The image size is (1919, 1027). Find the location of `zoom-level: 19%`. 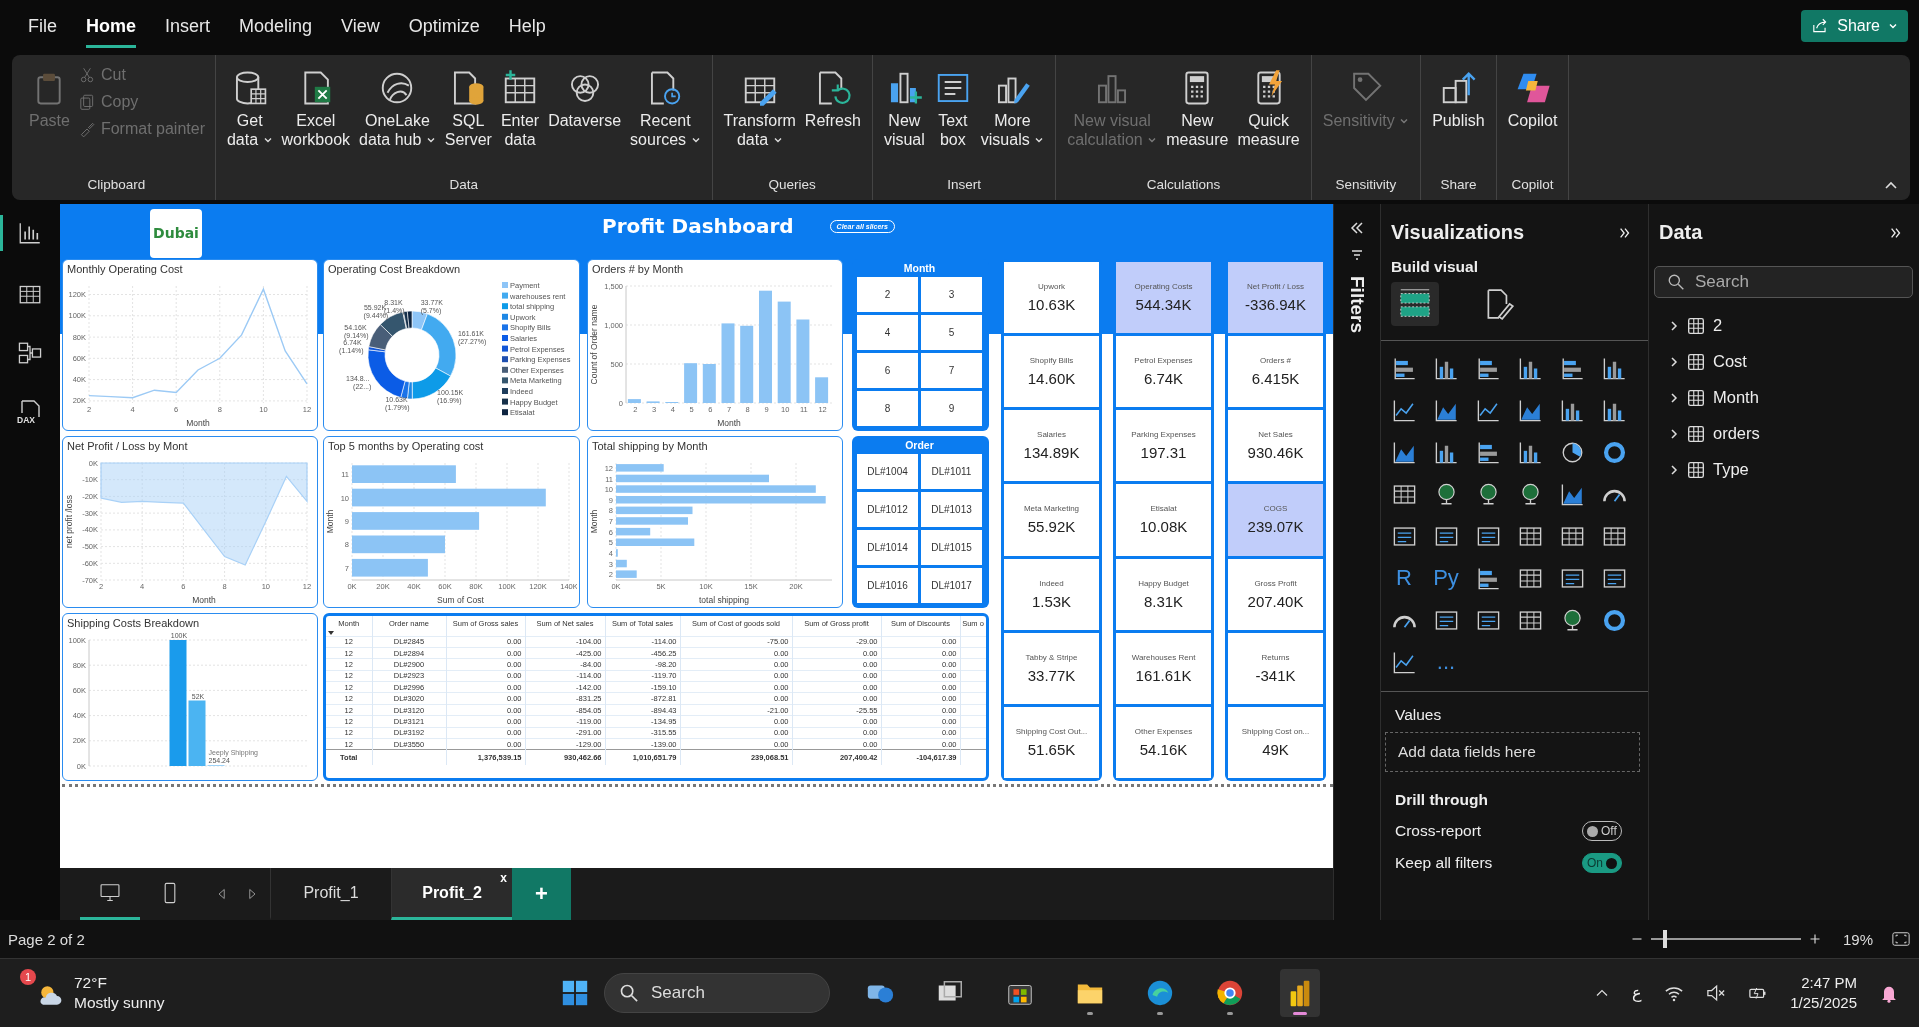

zoom-level: 19% is located at coordinates (1859, 939).